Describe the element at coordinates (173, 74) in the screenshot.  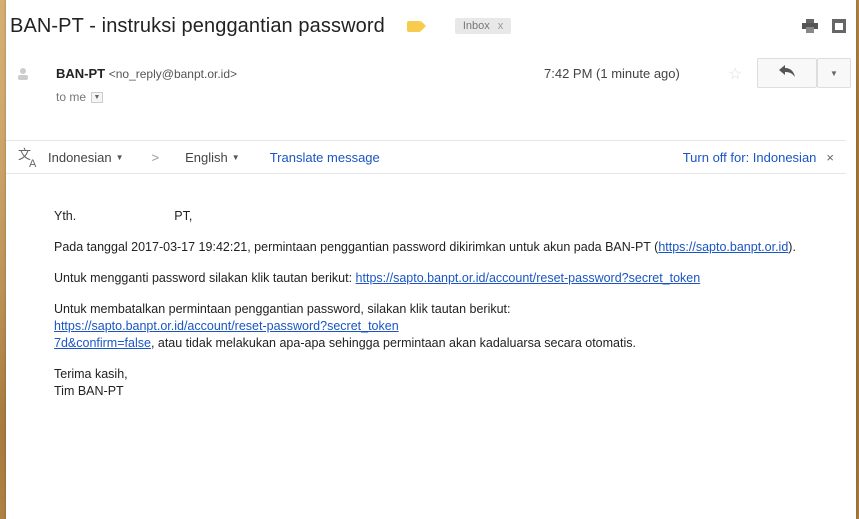
I see `sender-email: <no_reply@banpt.or.id>` at that location.